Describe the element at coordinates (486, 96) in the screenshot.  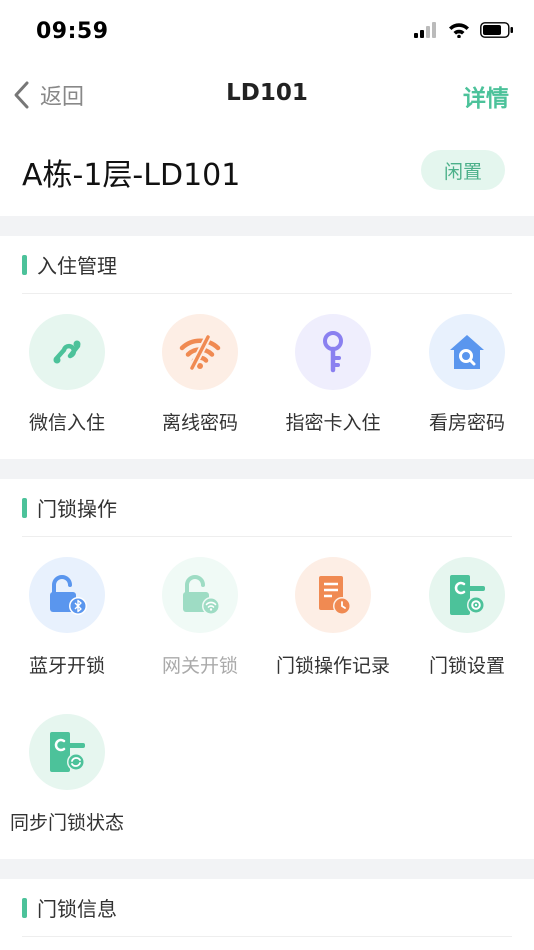
I see `detail-button: 详情` at that location.